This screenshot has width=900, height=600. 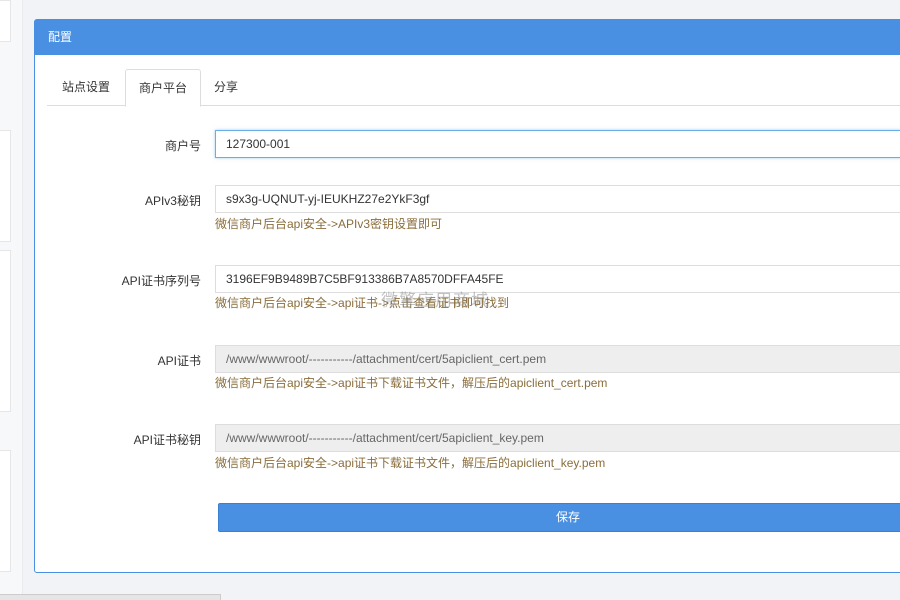 What do you see at coordinates (182, 146) in the screenshot?
I see `merchant-id-label: 商户号` at bounding box center [182, 146].